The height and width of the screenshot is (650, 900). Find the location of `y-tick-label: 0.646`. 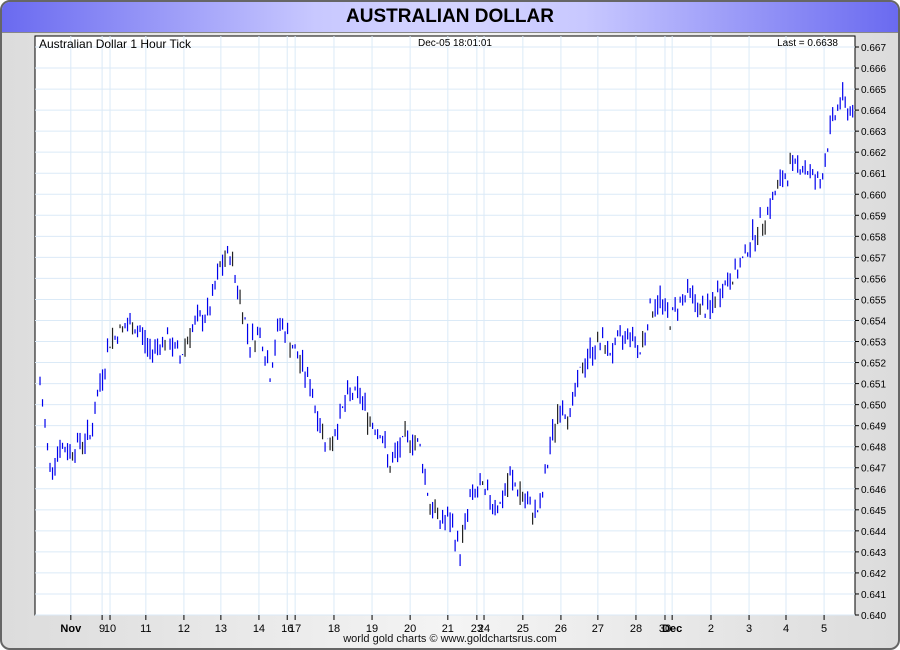

y-tick-label: 0.646 is located at coordinates (873, 490).